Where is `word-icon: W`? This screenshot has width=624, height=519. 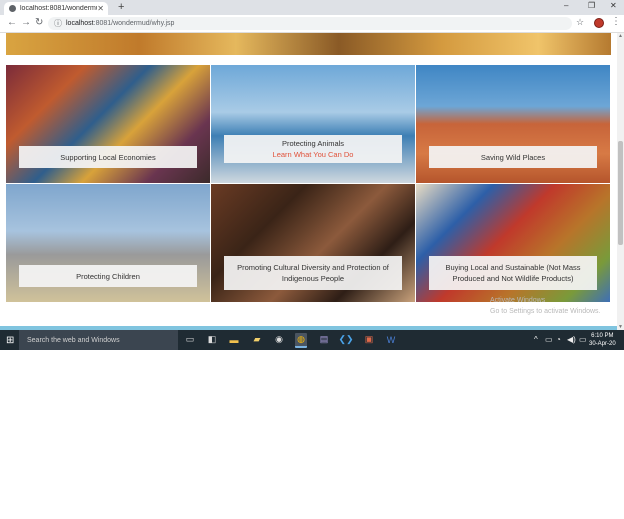 word-icon: W is located at coordinates (391, 339).